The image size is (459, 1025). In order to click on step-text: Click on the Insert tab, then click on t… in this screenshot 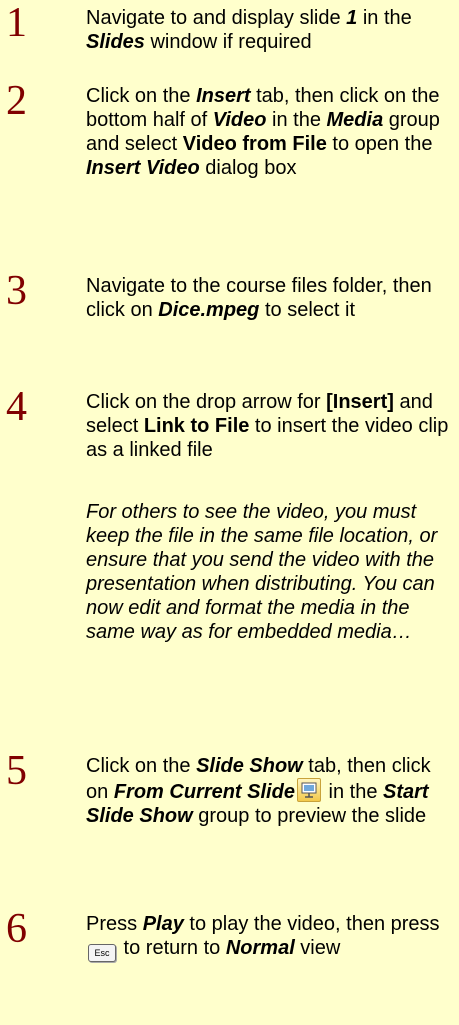, I will do `click(263, 132)`.